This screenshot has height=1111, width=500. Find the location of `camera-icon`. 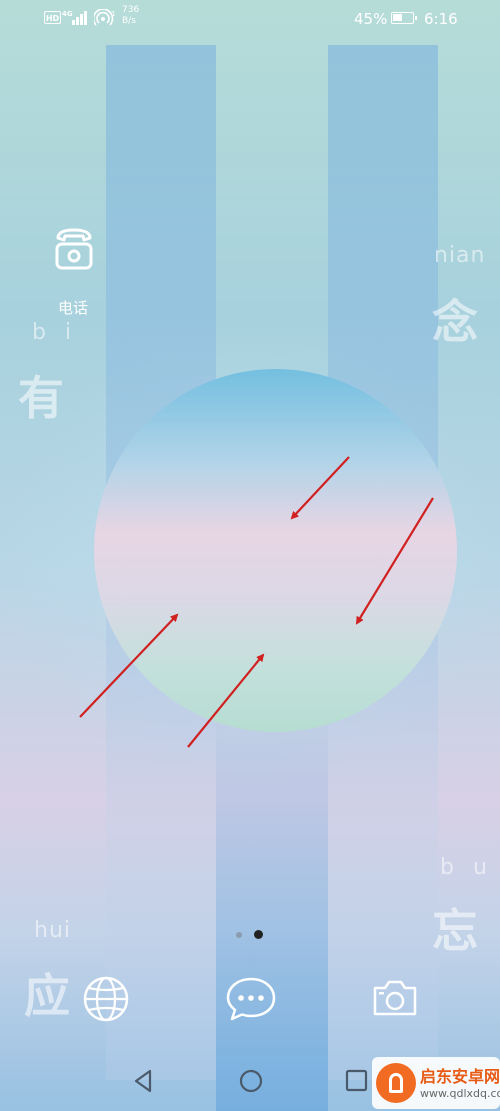

camera-icon is located at coordinates (395, 999).